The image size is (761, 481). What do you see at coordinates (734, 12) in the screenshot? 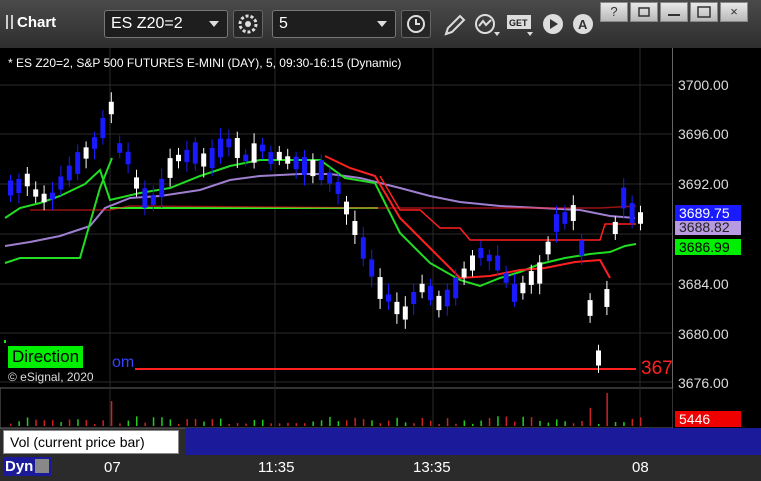
I see `close-button: ×` at bounding box center [734, 12].